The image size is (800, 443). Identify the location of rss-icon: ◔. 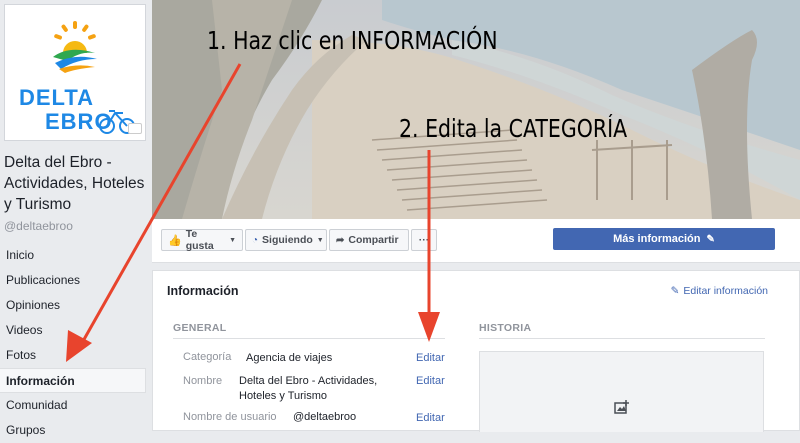
(255, 240).